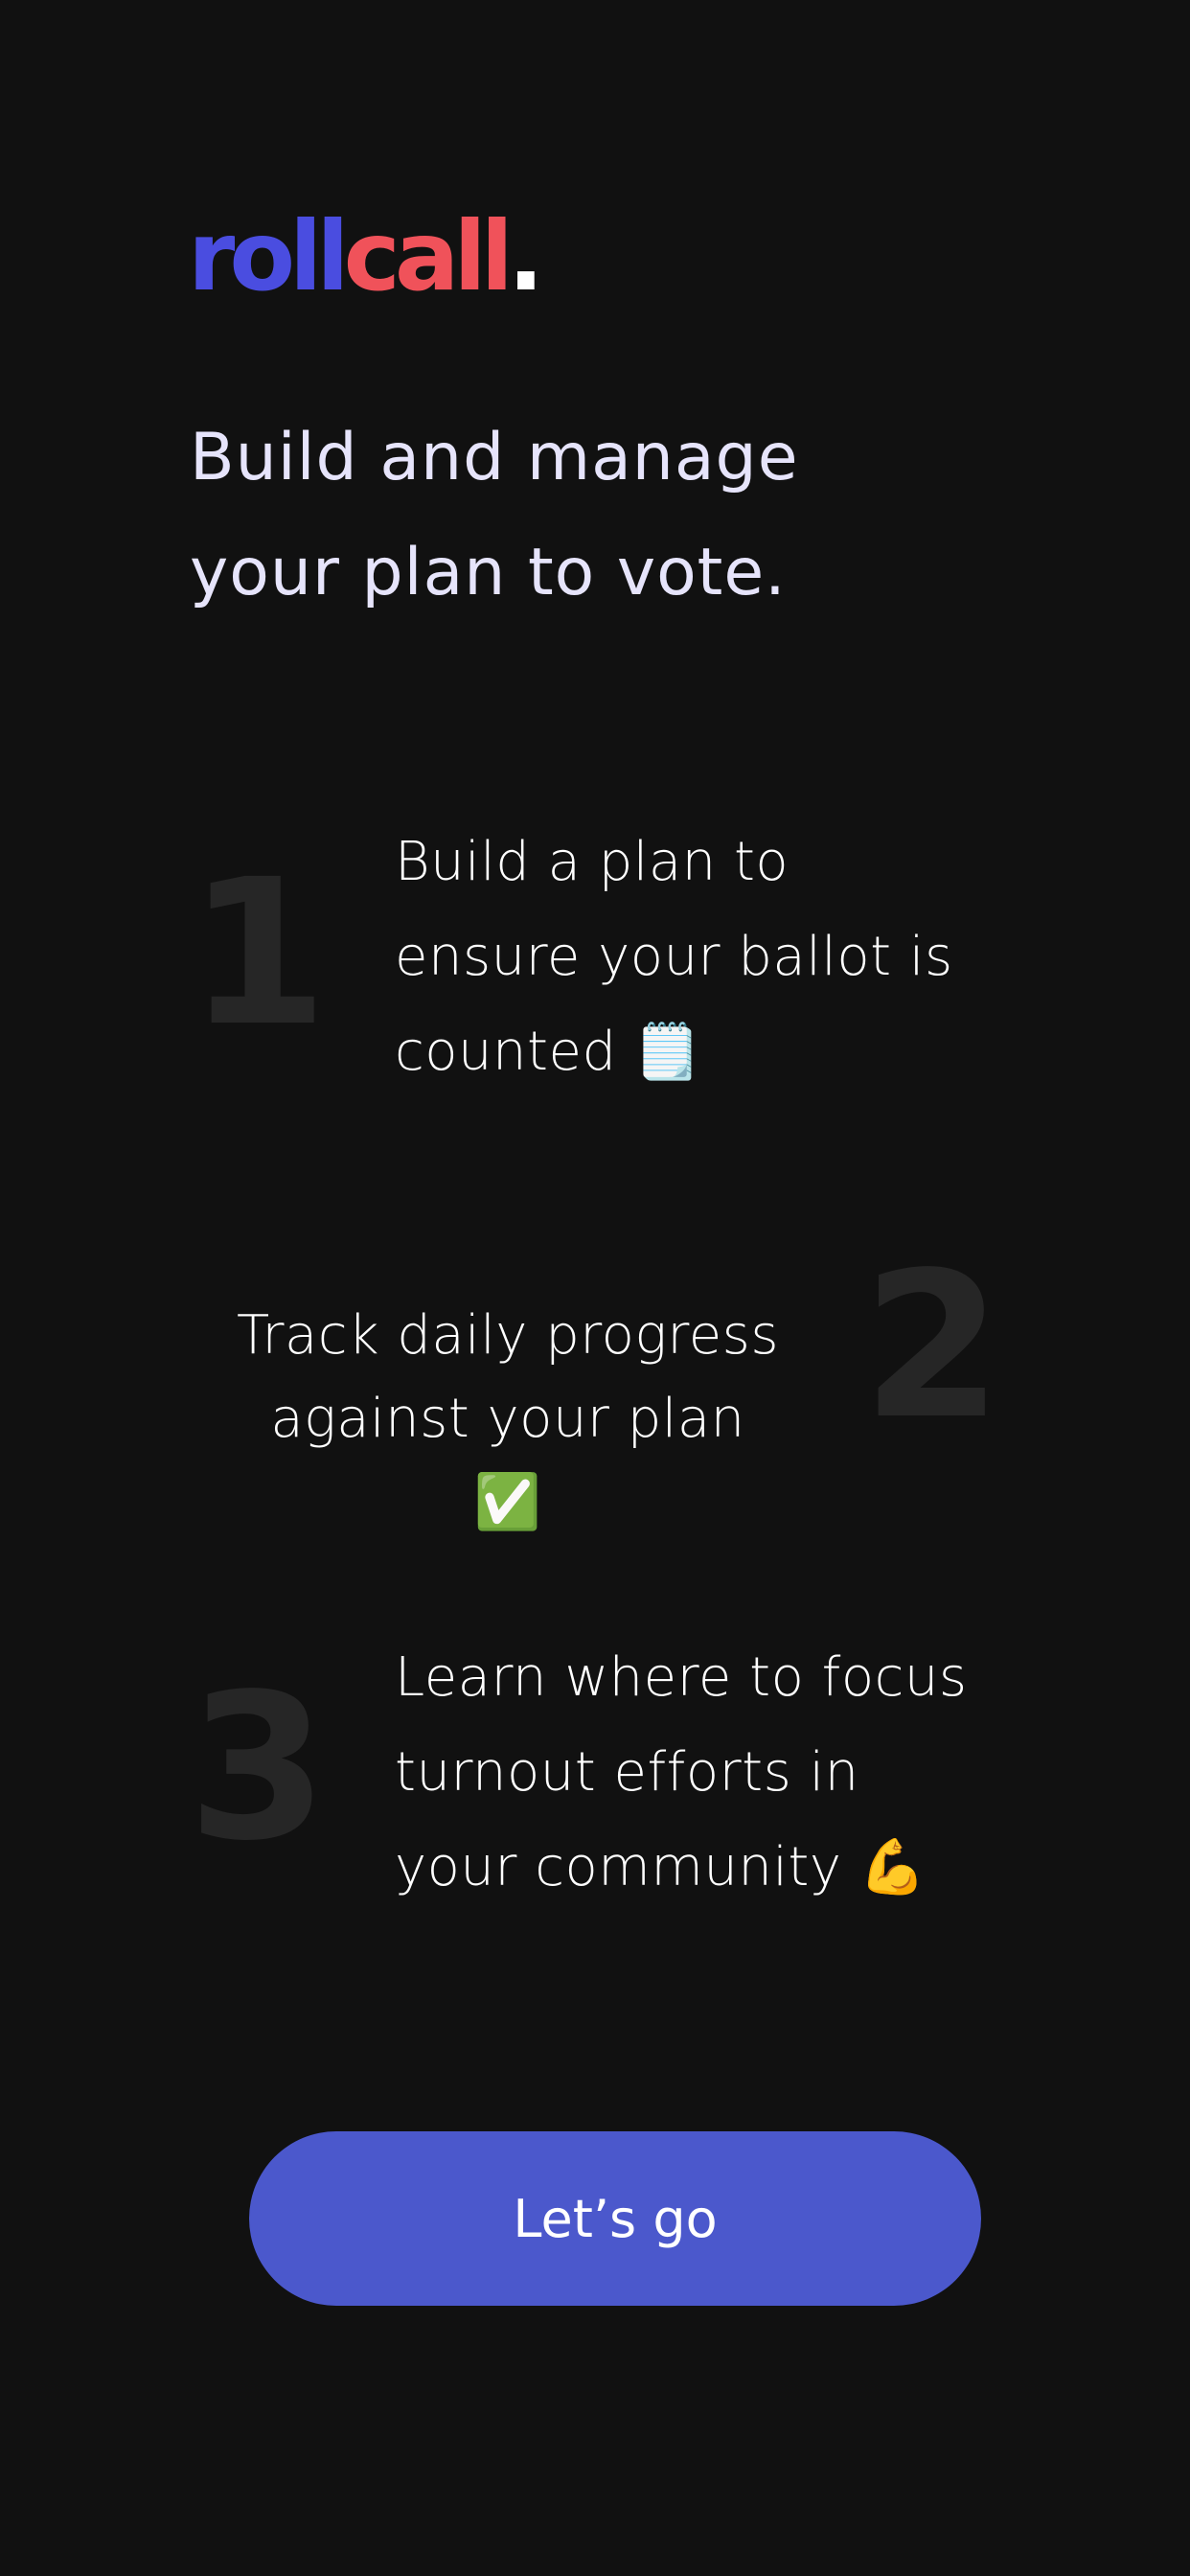 This screenshot has height=2576, width=1190. Describe the element at coordinates (269, 256) in the screenshot. I see `logo-roll-text: roll` at that location.